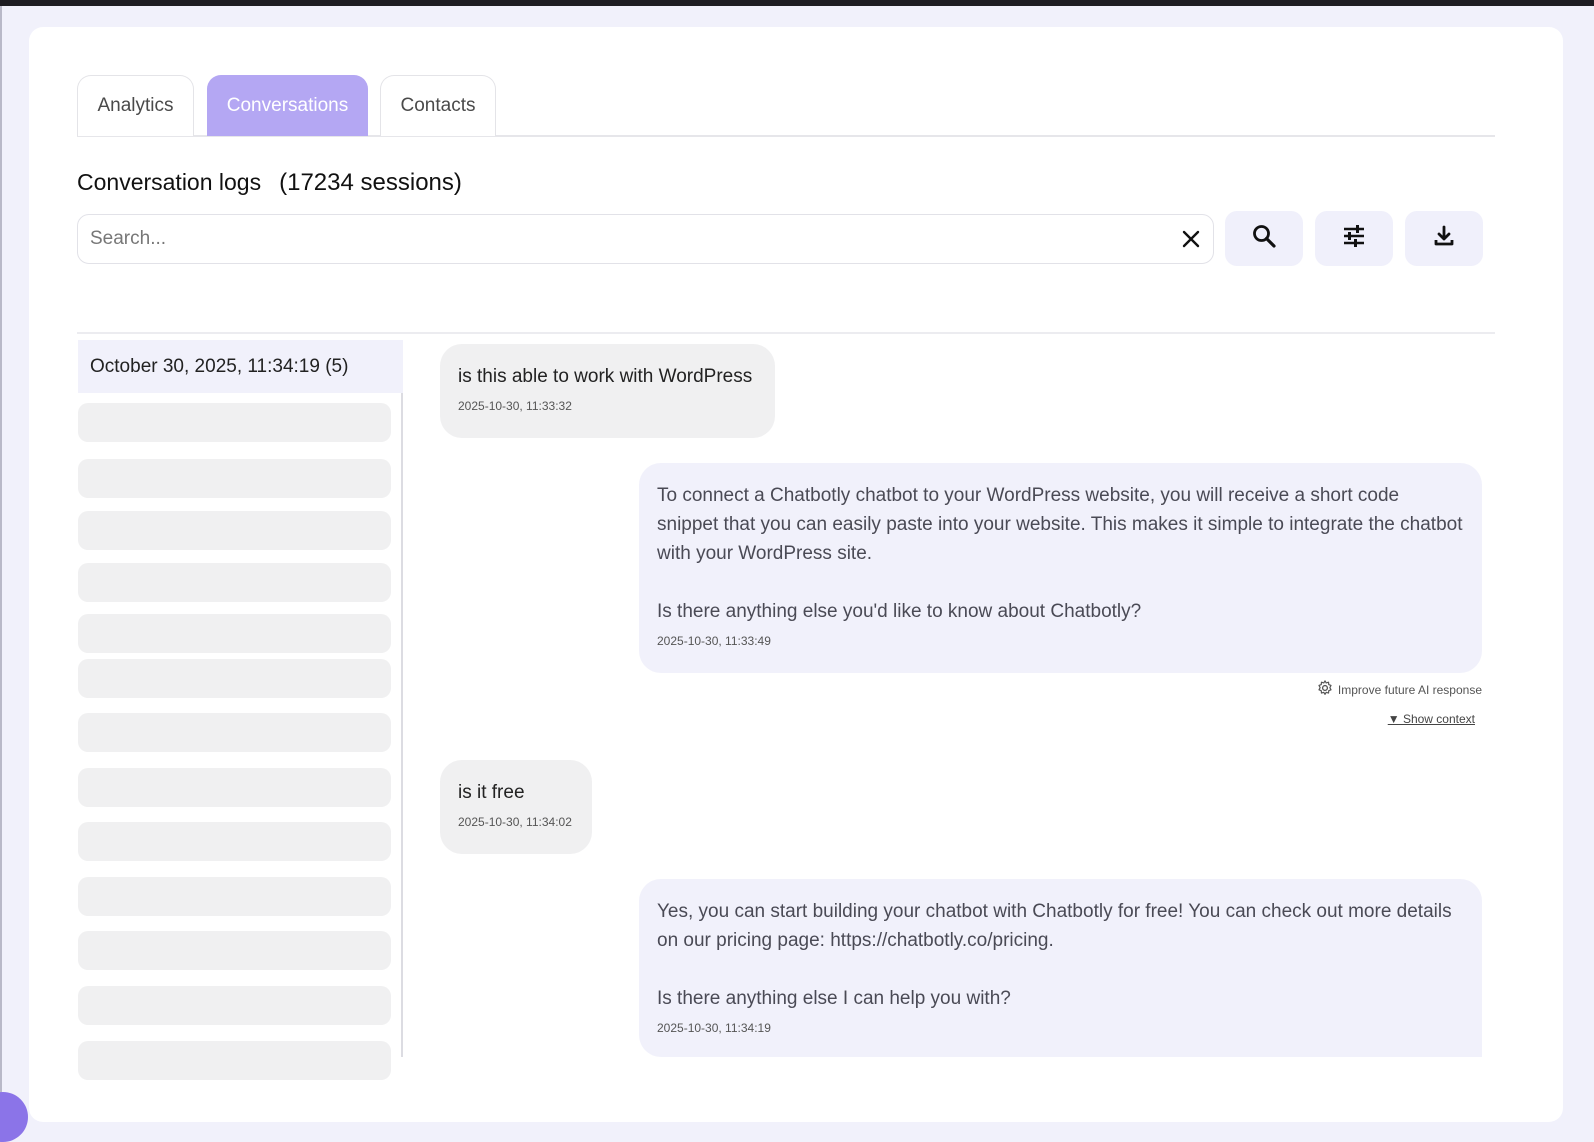 Image resolution: width=1594 pixels, height=1142 pixels. I want to click on message-time: 2025-10-30, 11:33:32, so click(515, 406).